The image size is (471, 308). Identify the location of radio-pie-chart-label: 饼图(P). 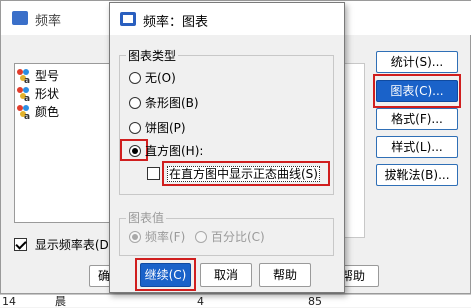
(165, 128).